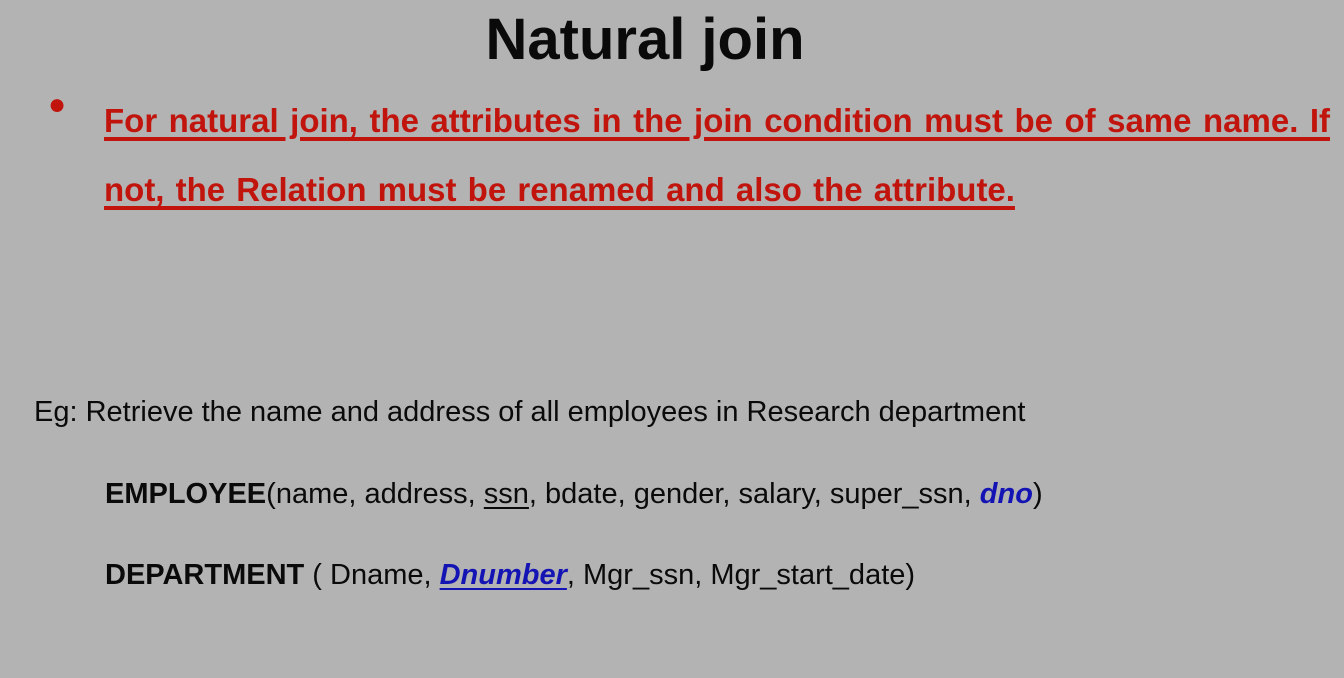 The width and height of the screenshot is (1344, 678). Describe the element at coordinates (503, 575) in the screenshot. I see `primary-key: Dnumber` at that location.